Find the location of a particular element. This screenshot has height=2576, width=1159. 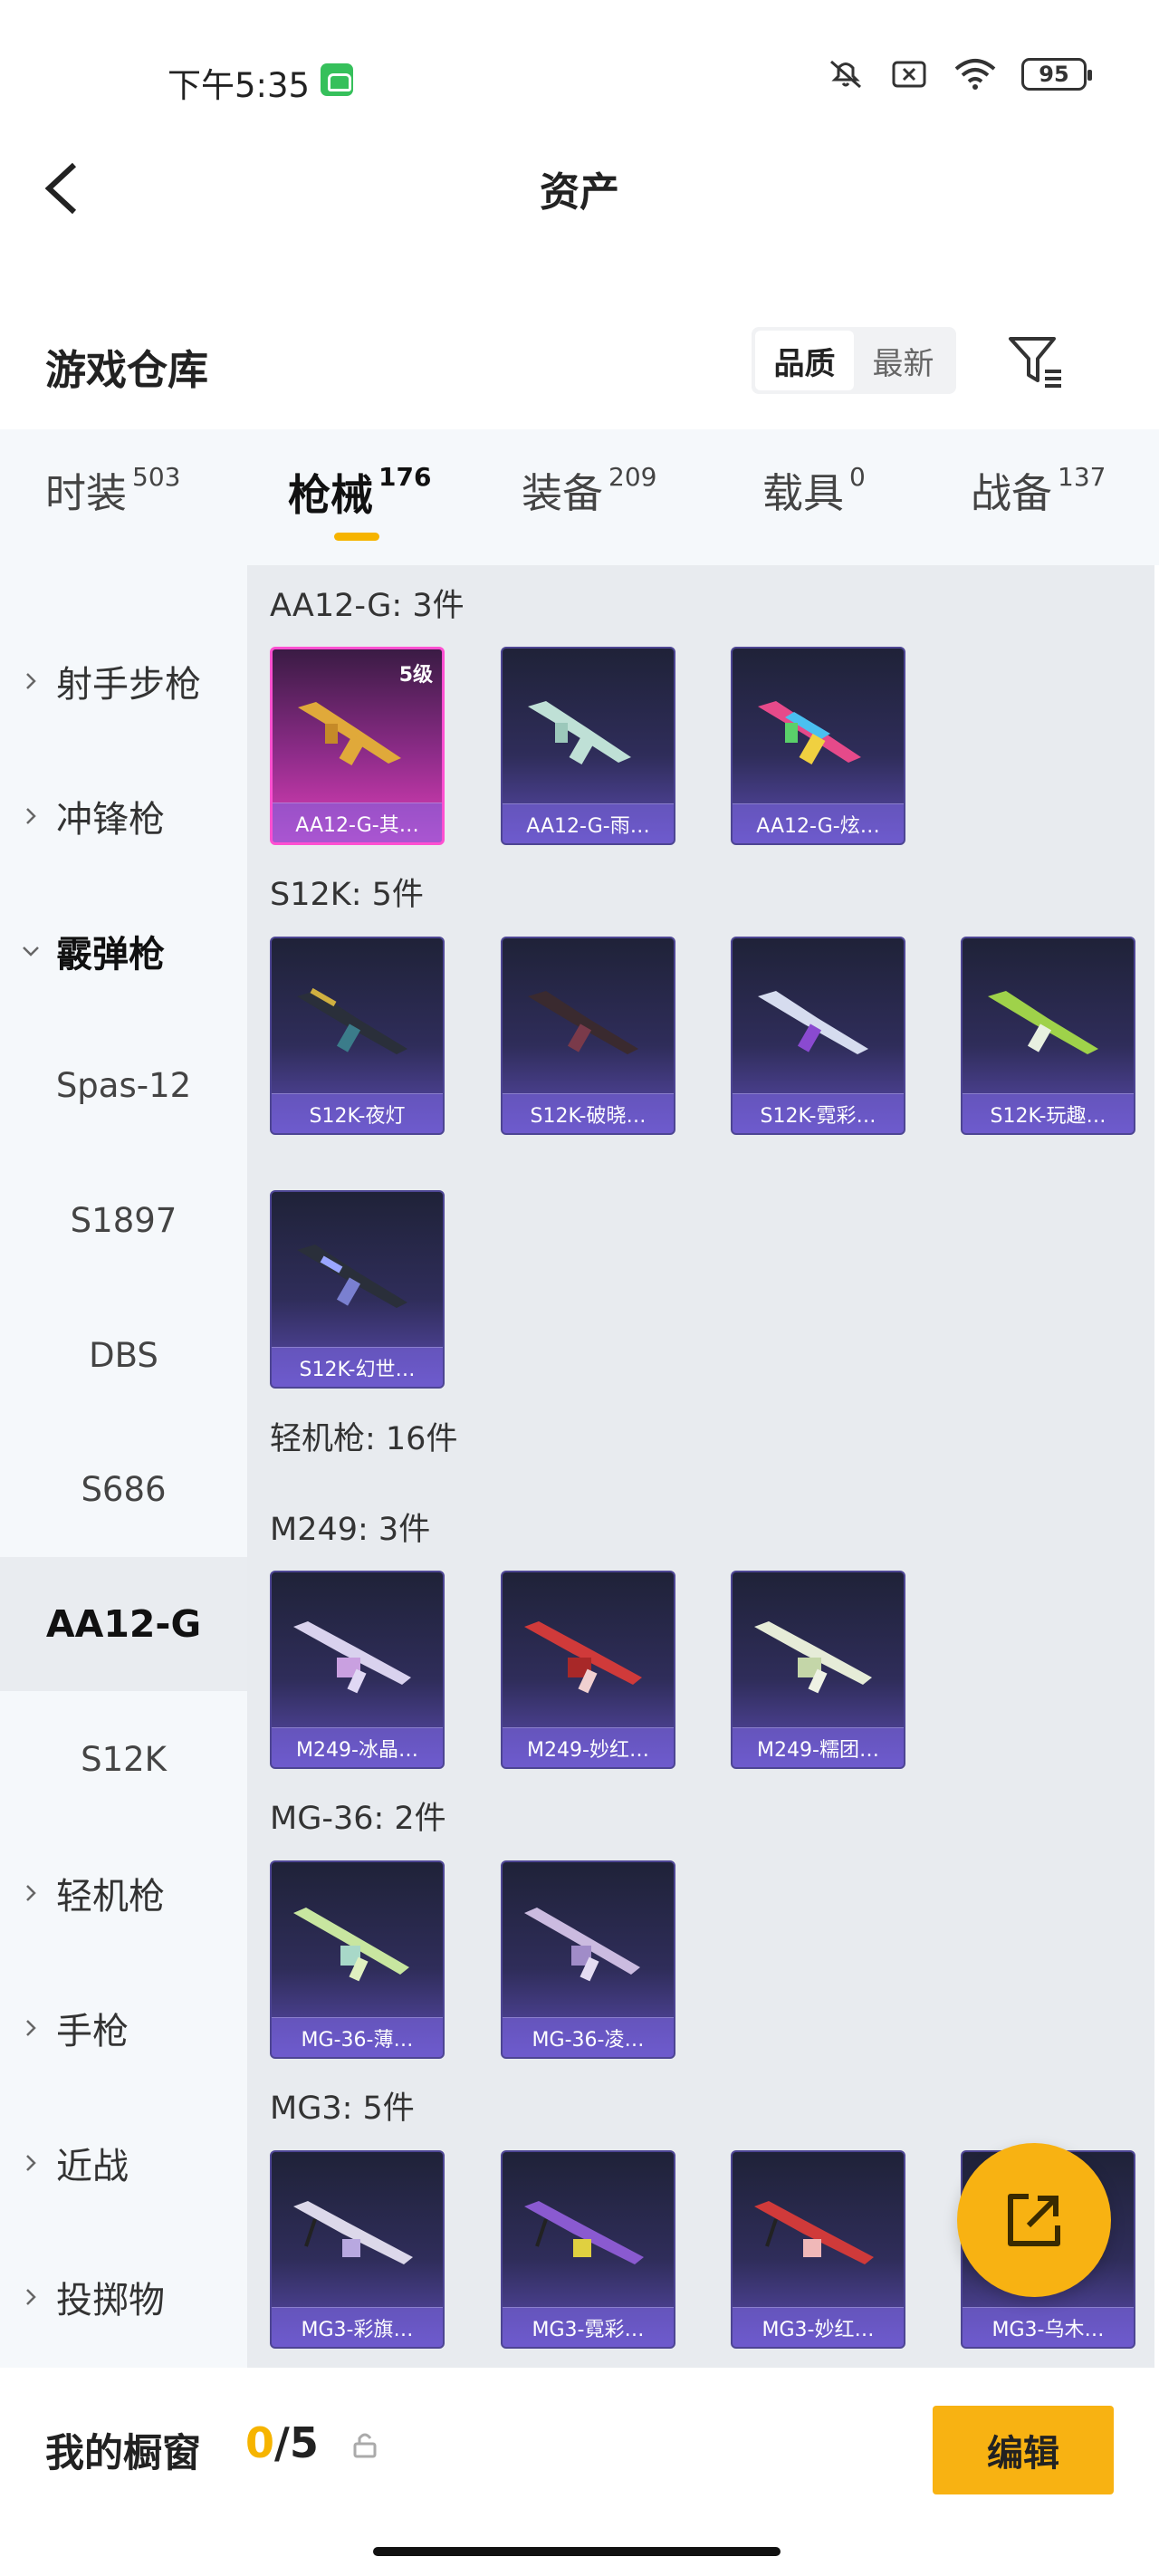

skin-level: 5级 is located at coordinates (416, 675).